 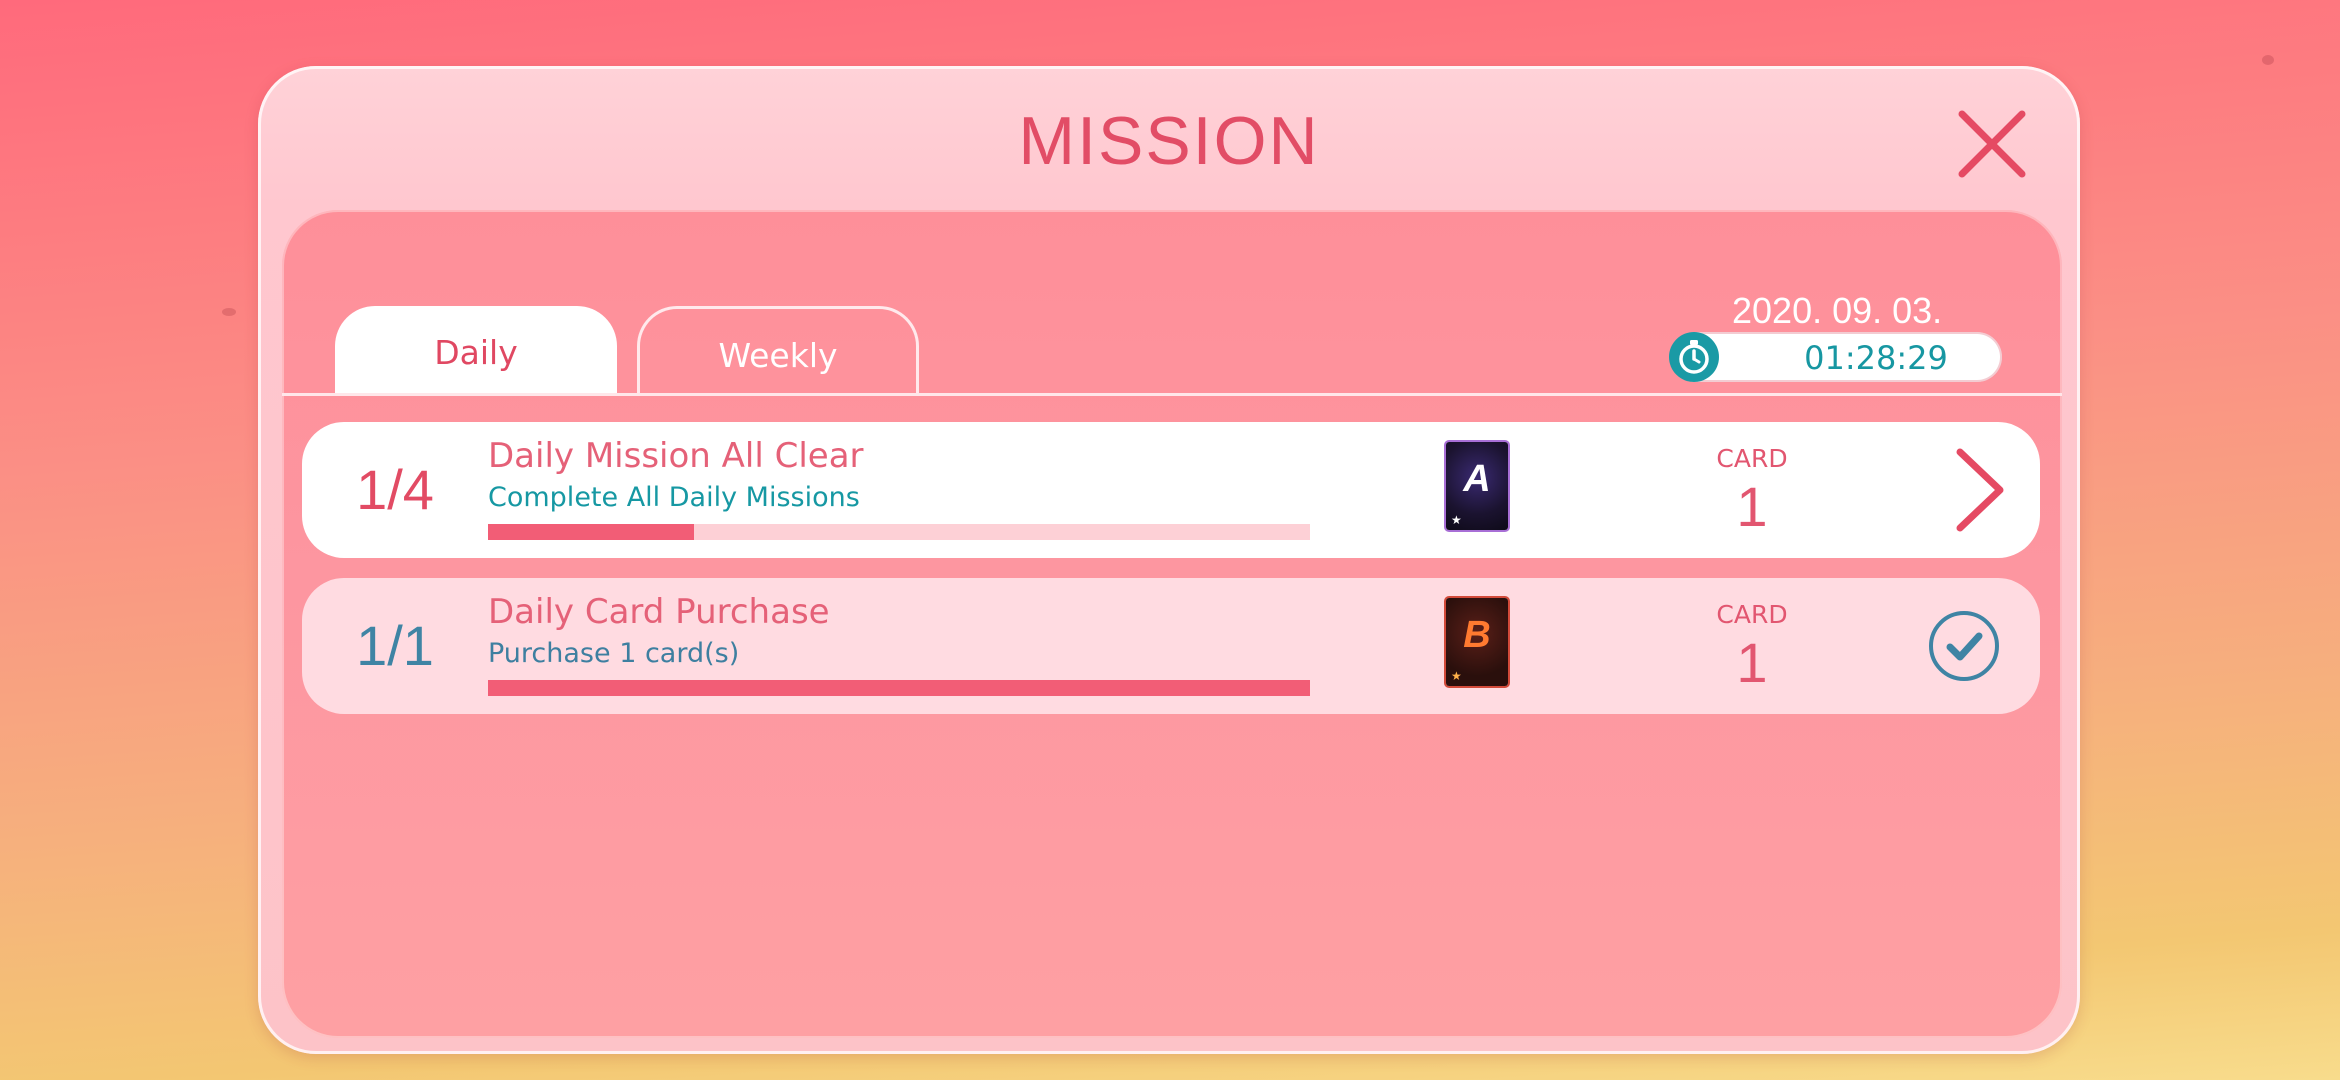 What do you see at coordinates (676, 456) in the screenshot?
I see `mission-title: Daily Mission All Clear` at bounding box center [676, 456].